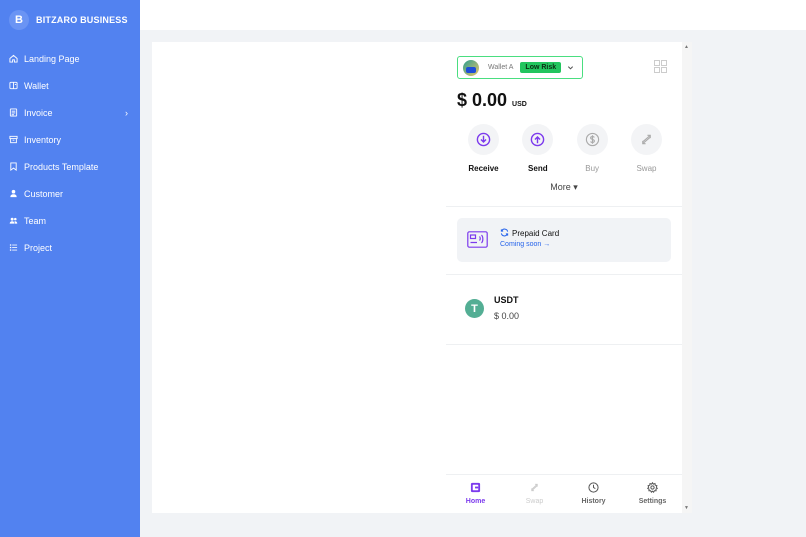 This screenshot has height=537, width=806. I want to click on scroll-down-icon: ▼, so click(686, 508).